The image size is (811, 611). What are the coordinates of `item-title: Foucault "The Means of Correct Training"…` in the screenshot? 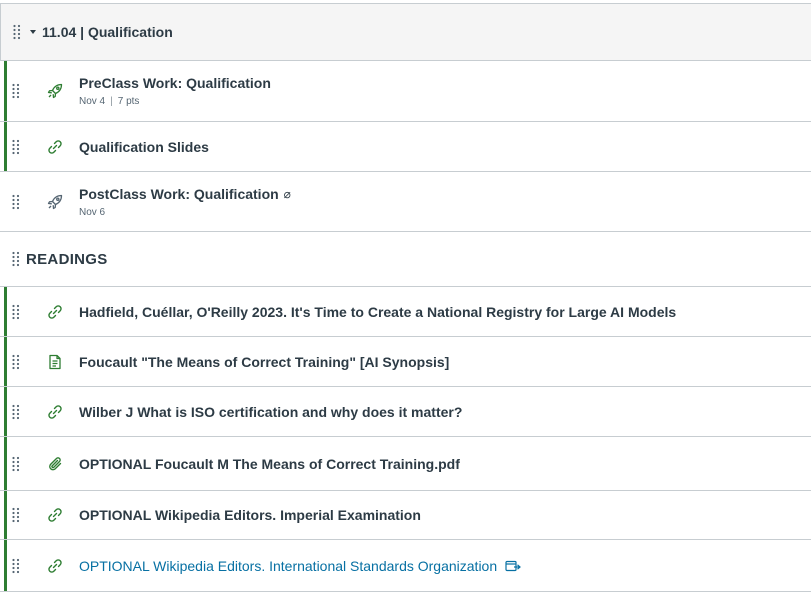 It's located at (264, 362).